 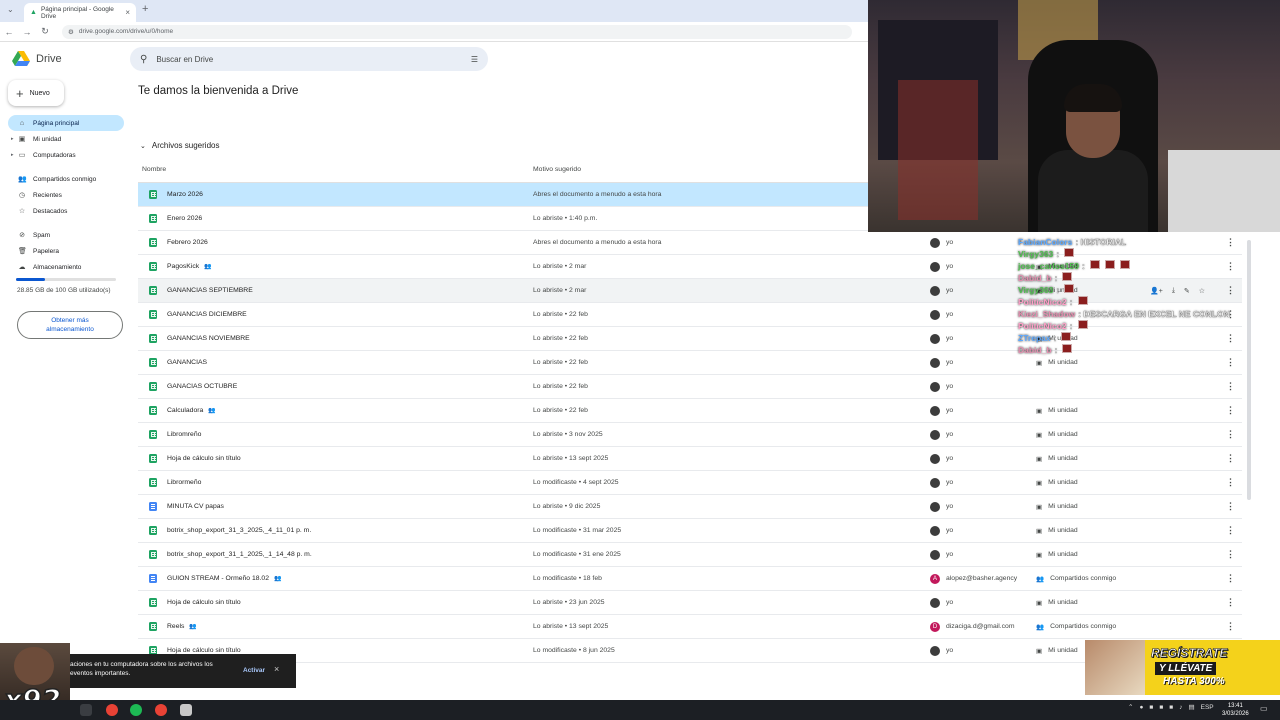 I want to click on notifications-icon: ▭, so click(x=1264, y=708).